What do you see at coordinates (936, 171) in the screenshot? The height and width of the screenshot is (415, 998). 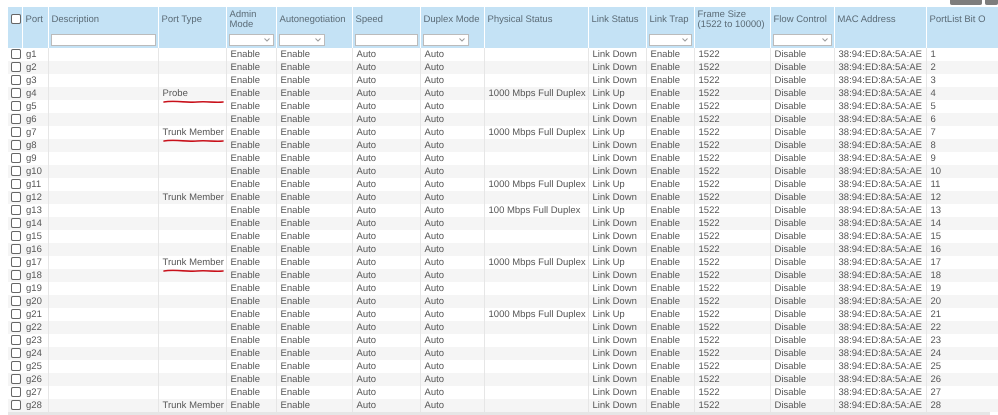 I see `portlist-bit-cell: 10` at bounding box center [936, 171].